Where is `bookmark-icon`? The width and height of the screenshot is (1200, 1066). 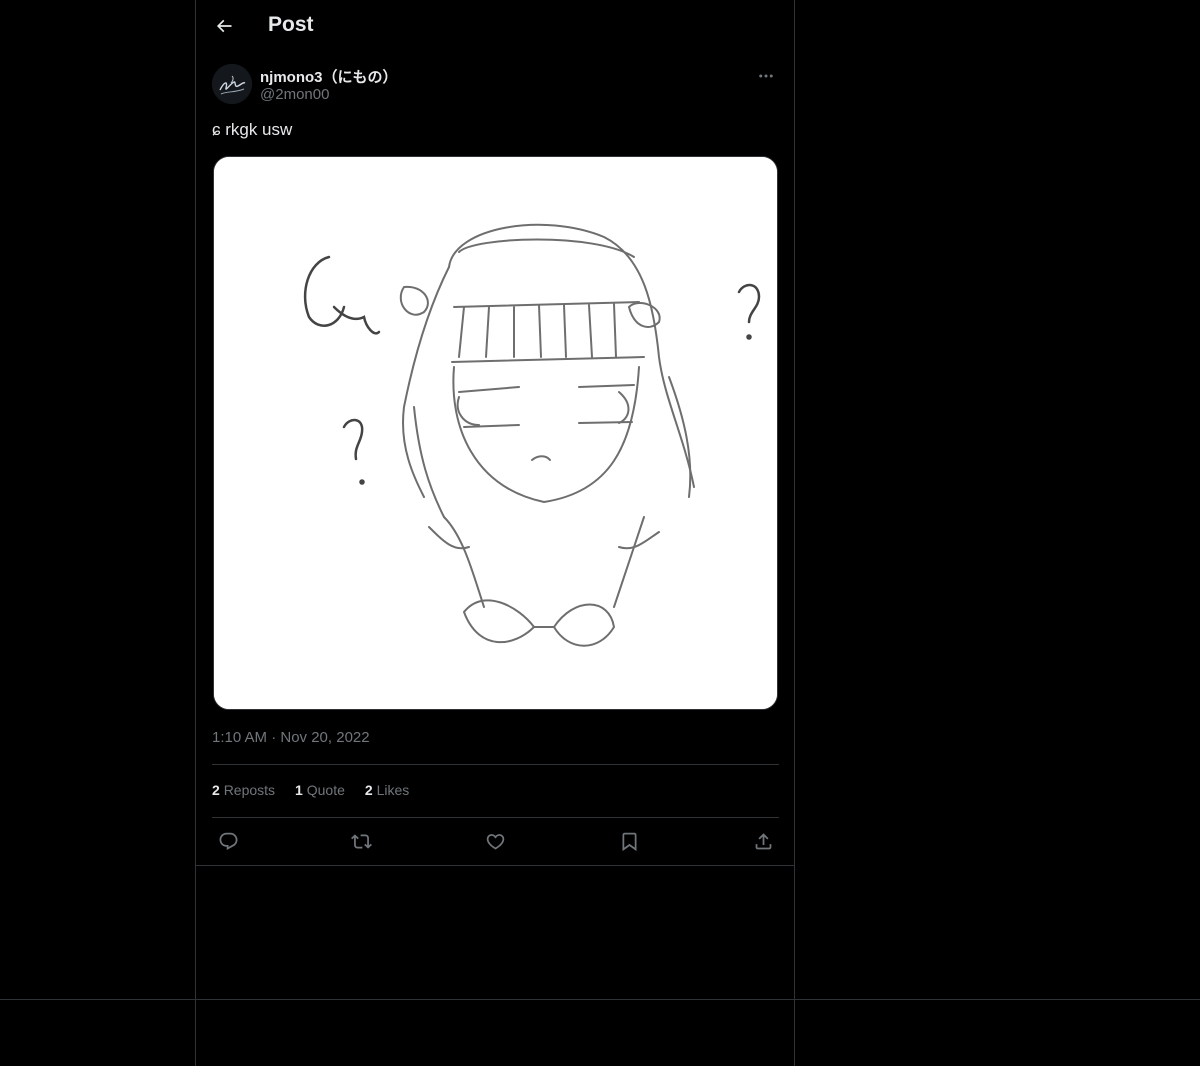
bookmark-icon is located at coordinates (629, 841).